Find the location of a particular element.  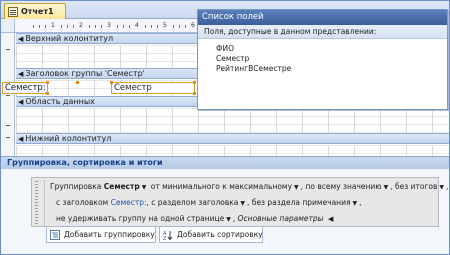

add-group-icon is located at coordinates (55, 235).